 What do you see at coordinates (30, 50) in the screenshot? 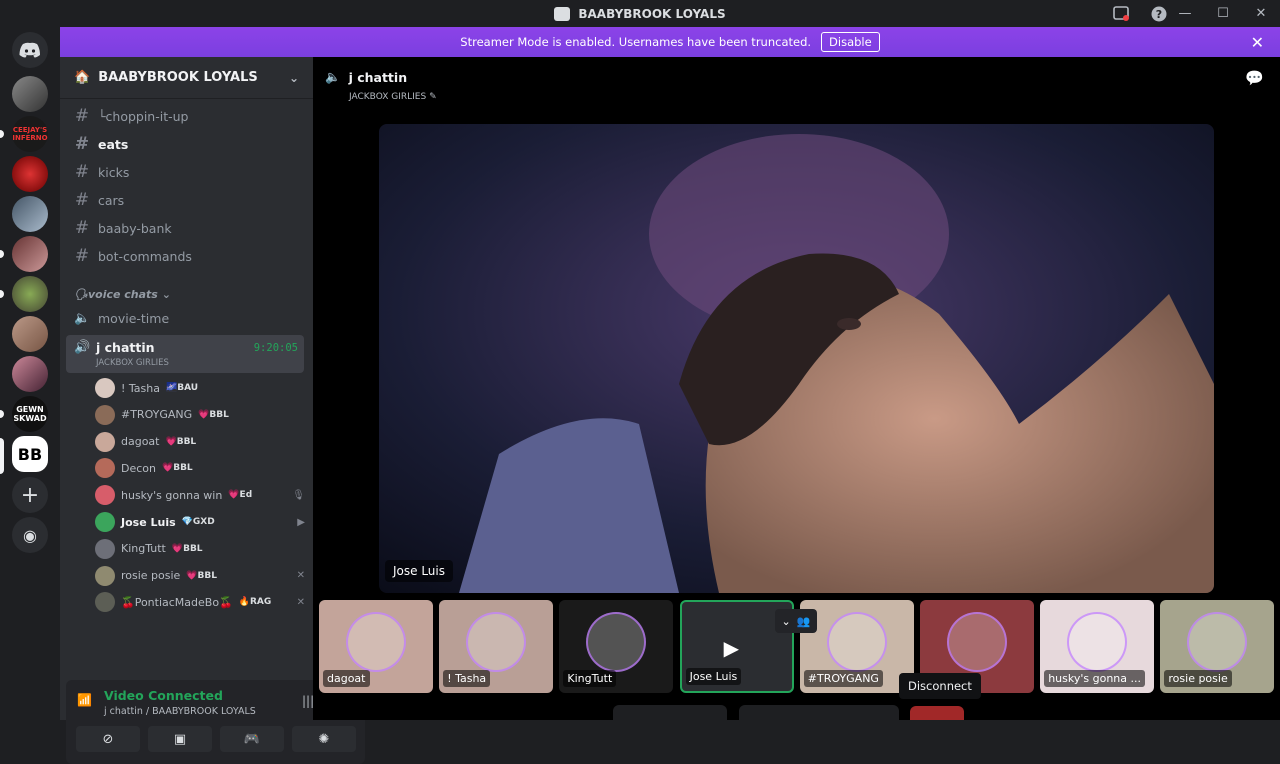
I see `direct-messages-icon` at bounding box center [30, 50].